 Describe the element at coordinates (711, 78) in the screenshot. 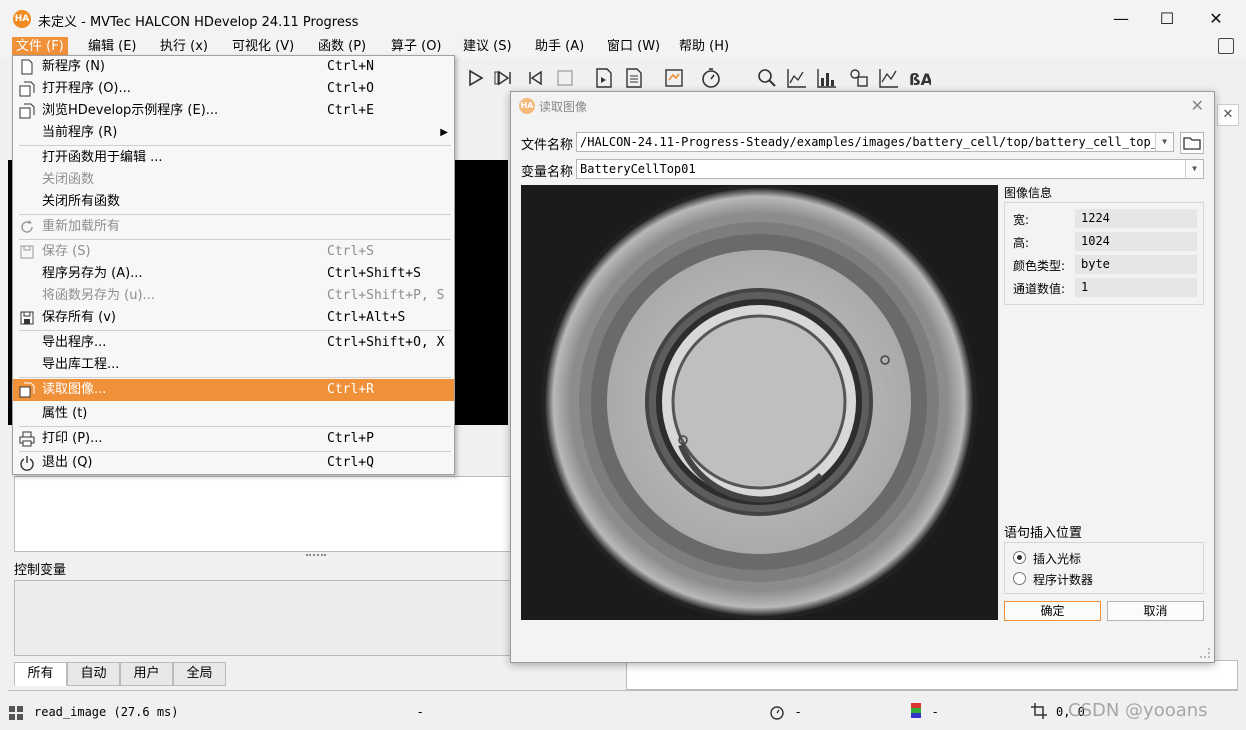

I see `timer-icon` at that location.